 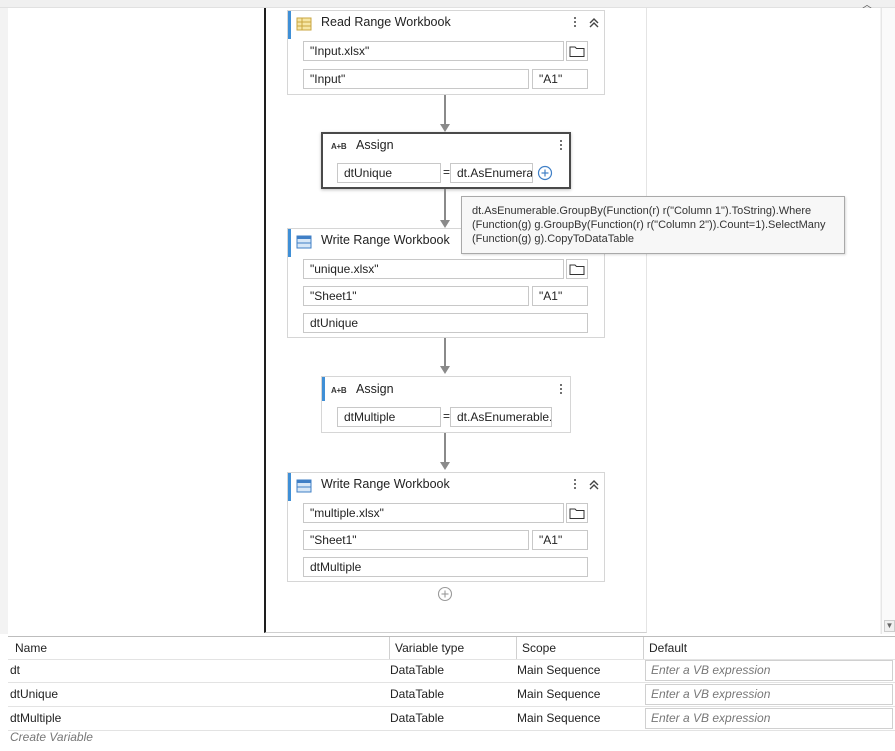 I want to click on create-variable-link: Create Variable, so click(x=51, y=737).